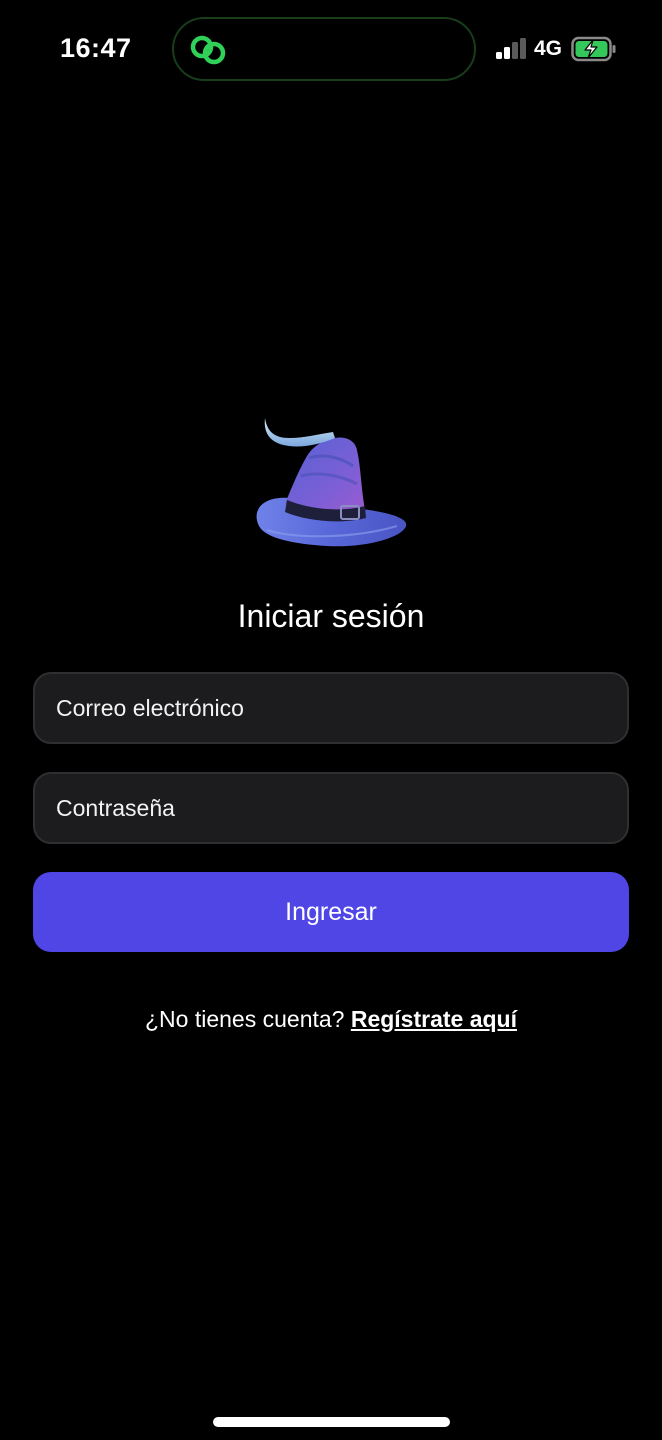 Image resolution: width=662 pixels, height=1440 pixels. Describe the element at coordinates (434, 1019) in the screenshot. I see `register-link: Regístrate aquí` at that location.